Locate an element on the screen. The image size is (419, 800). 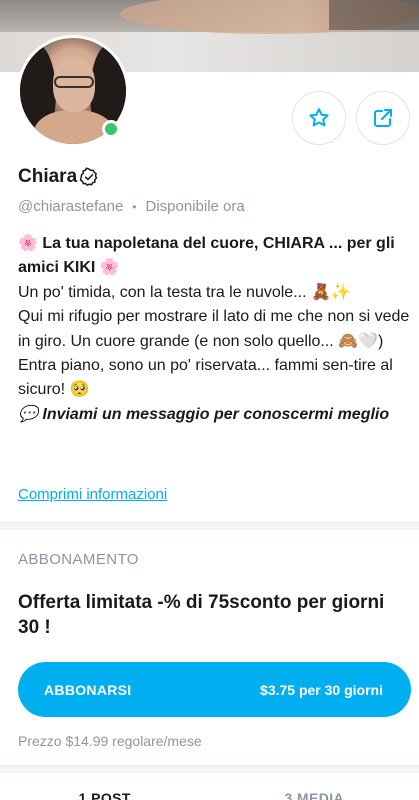
profile-meta: @chiarastefane • Disponibile ora is located at coordinates (131, 206).